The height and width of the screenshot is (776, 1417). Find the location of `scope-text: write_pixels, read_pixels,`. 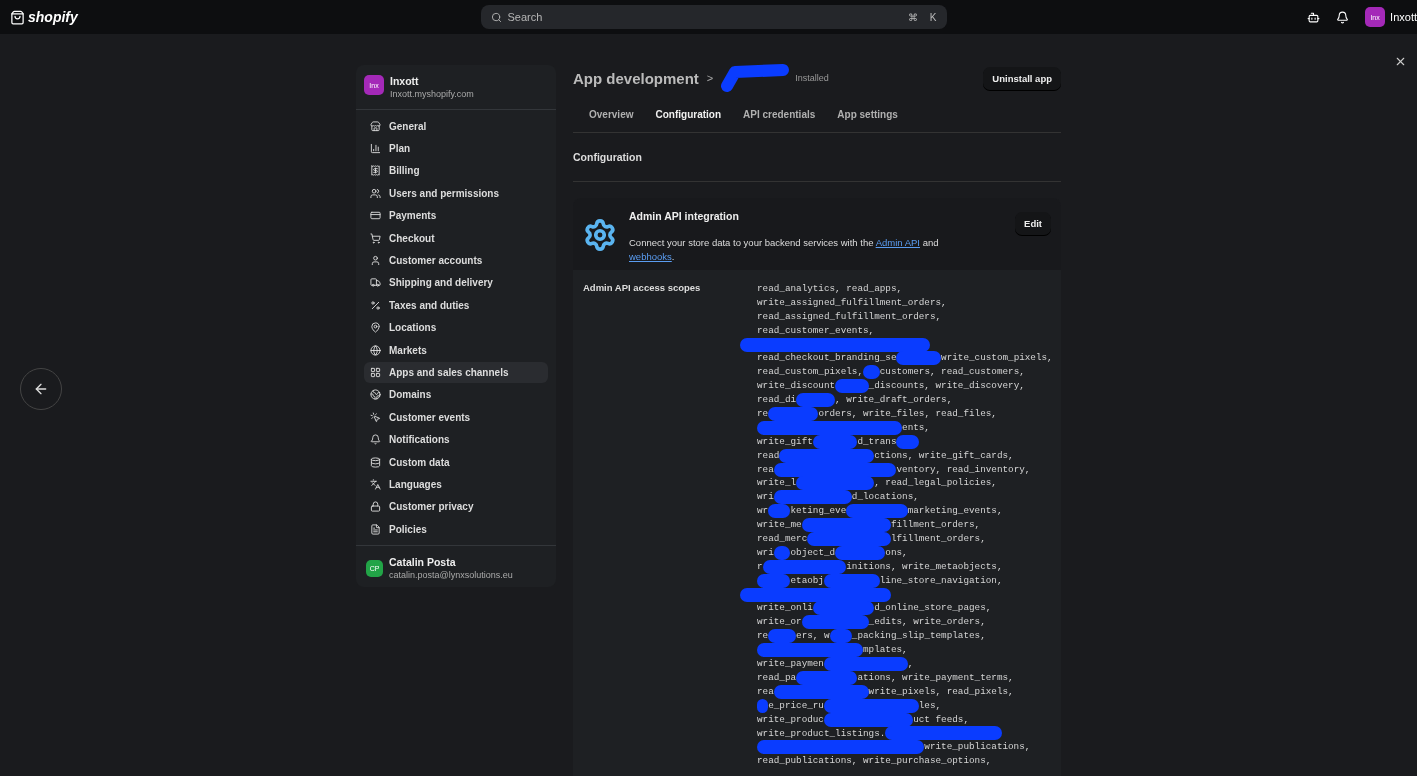

scope-text: write_pixels, read_pixels, is located at coordinates (941, 691).